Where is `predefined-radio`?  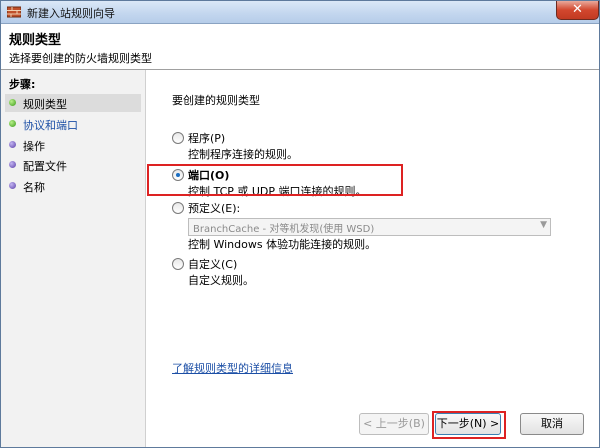
predefined-radio is located at coordinates (178, 208).